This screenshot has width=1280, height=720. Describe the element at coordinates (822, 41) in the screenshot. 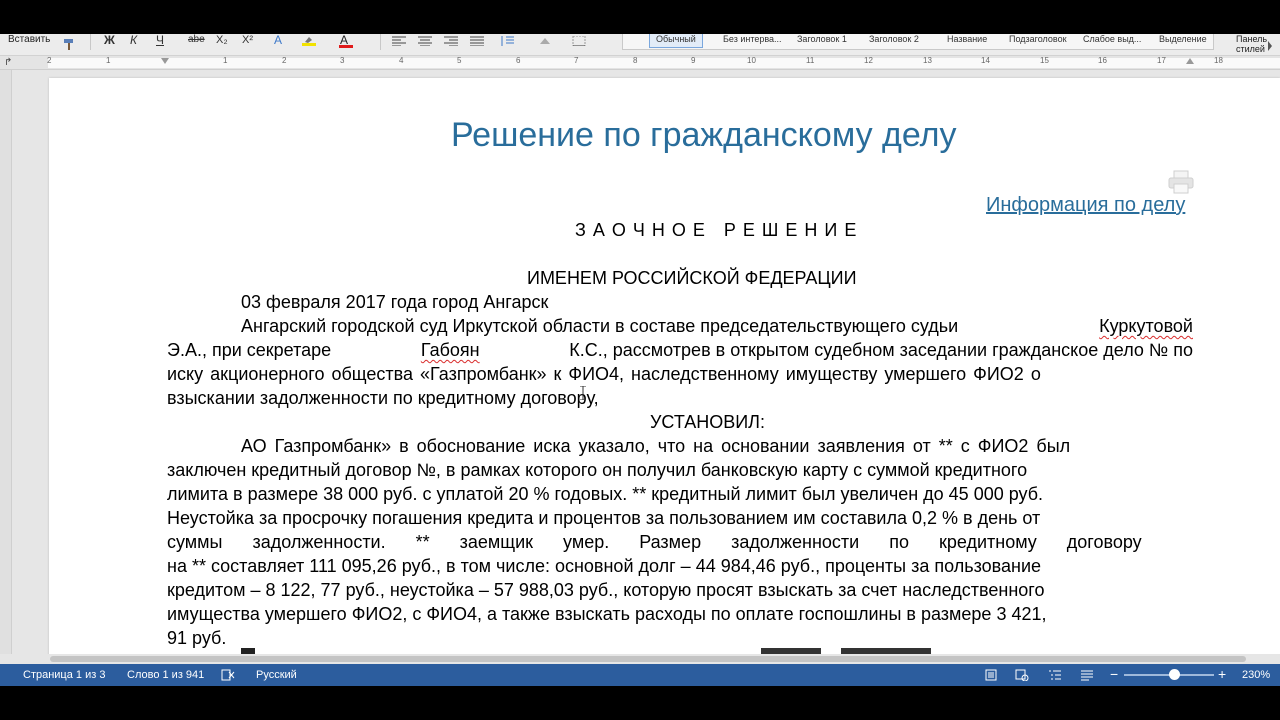

I see `style-heading-1: Заголовок 1` at that location.